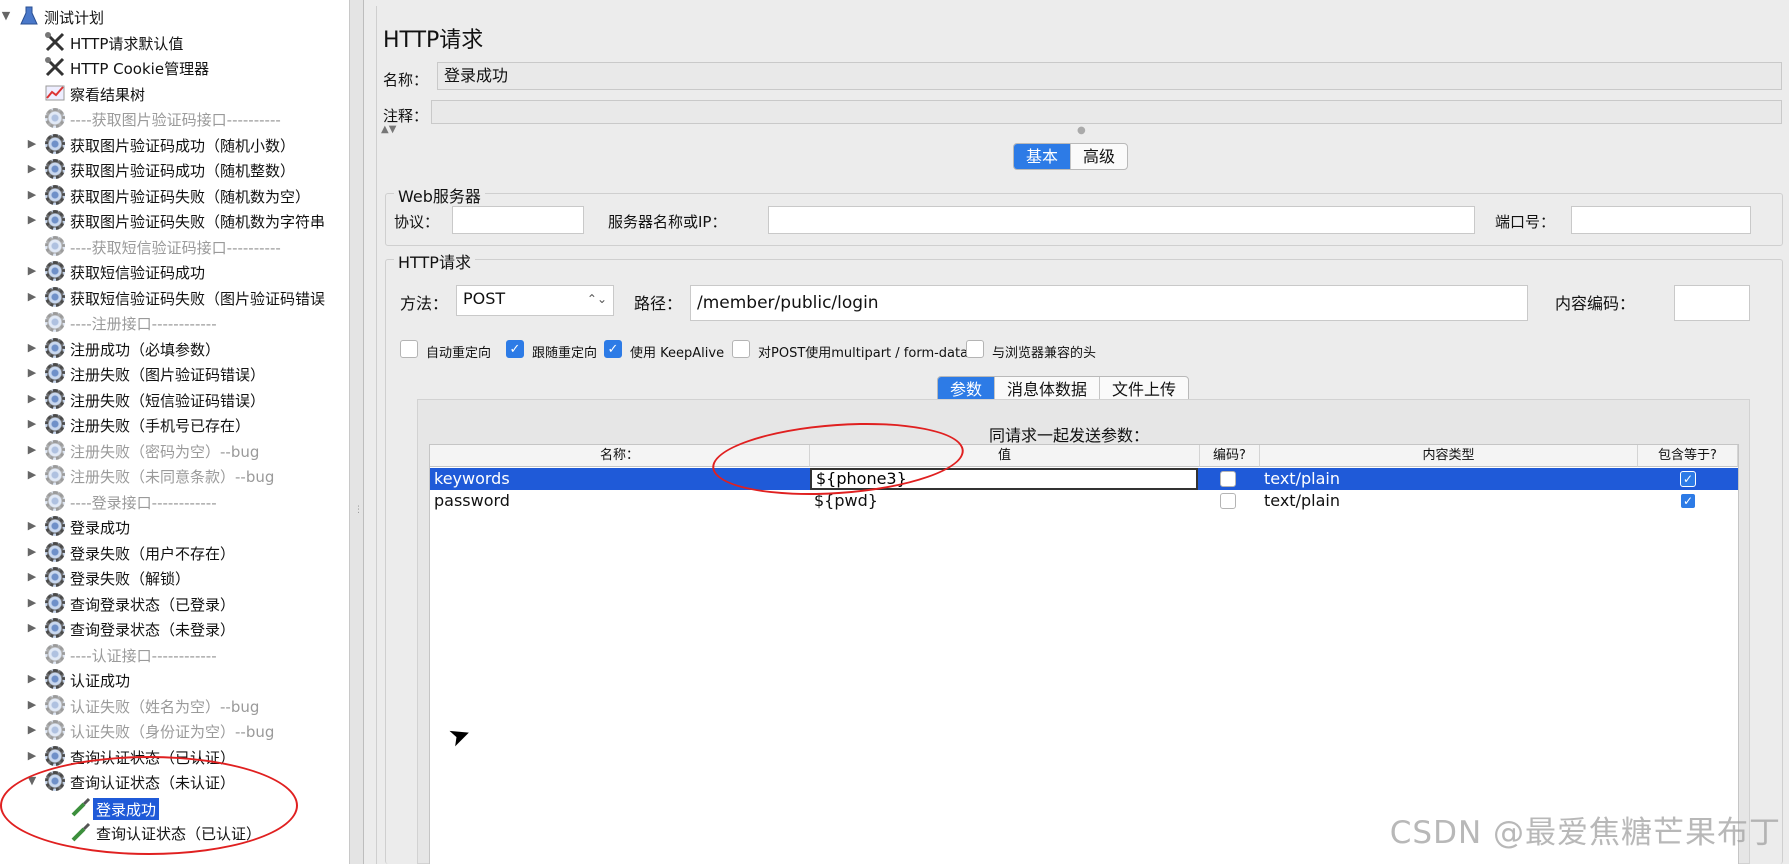 The width and height of the screenshot is (1789, 864). What do you see at coordinates (1109, 303) in the screenshot?
I see `path-field: /member/public/login` at bounding box center [1109, 303].